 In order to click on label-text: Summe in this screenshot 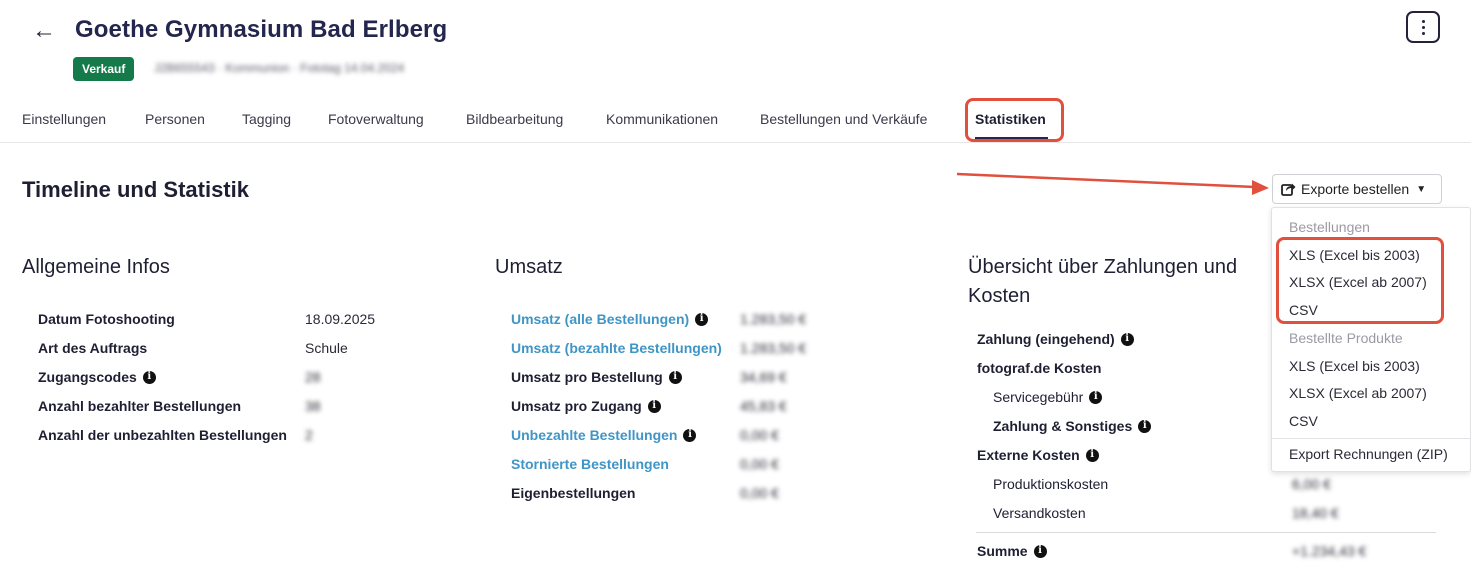, I will do `click(1002, 551)`.